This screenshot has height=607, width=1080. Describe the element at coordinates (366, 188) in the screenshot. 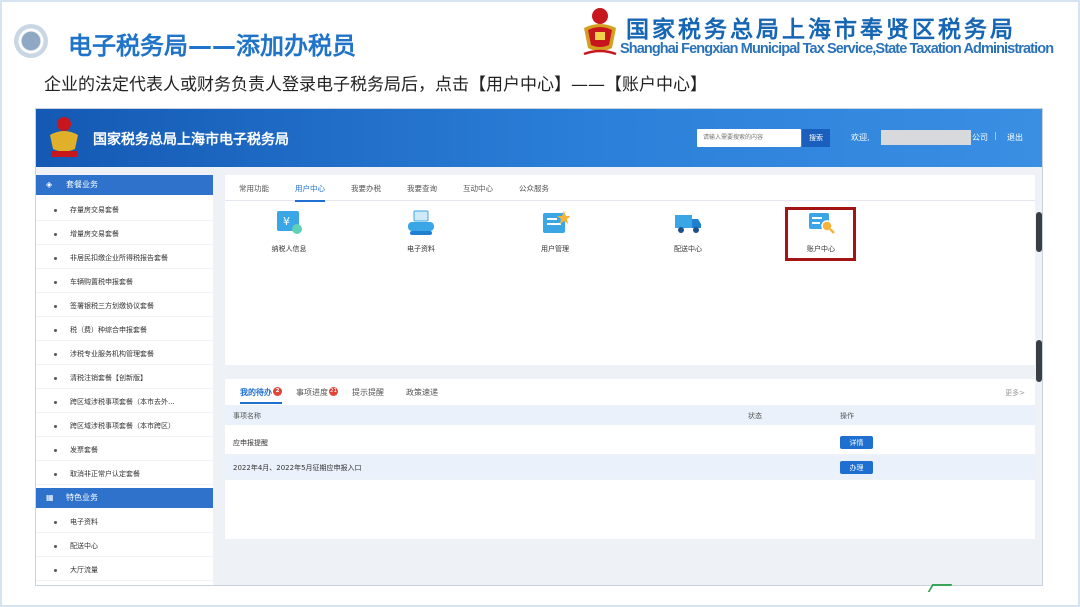

I see `tab-tax-handling: 我要办税` at that location.